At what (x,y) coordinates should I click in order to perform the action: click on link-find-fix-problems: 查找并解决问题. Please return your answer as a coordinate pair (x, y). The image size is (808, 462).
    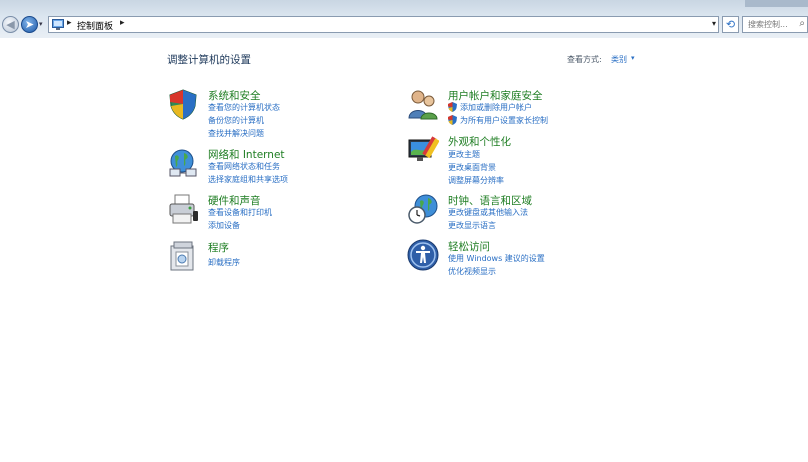
    Looking at the image, I should click on (236, 133).